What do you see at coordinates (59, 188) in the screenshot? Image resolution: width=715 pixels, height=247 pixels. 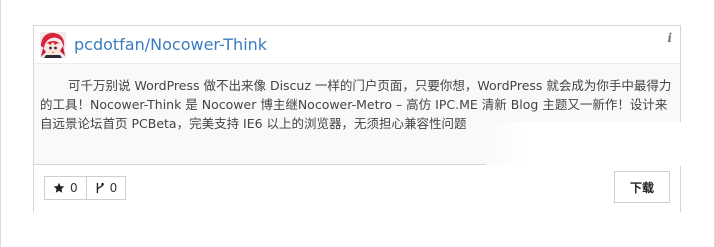 I see `star-icon` at bounding box center [59, 188].